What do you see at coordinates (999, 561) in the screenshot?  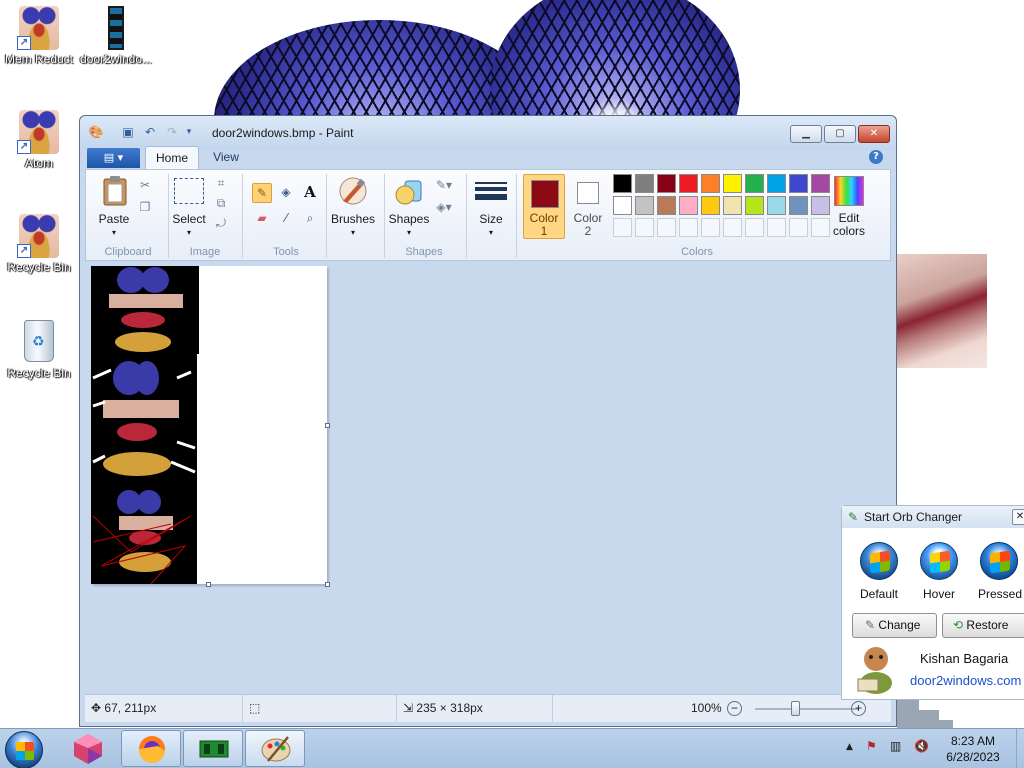 I see `pressed-orb-icon` at bounding box center [999, 561].